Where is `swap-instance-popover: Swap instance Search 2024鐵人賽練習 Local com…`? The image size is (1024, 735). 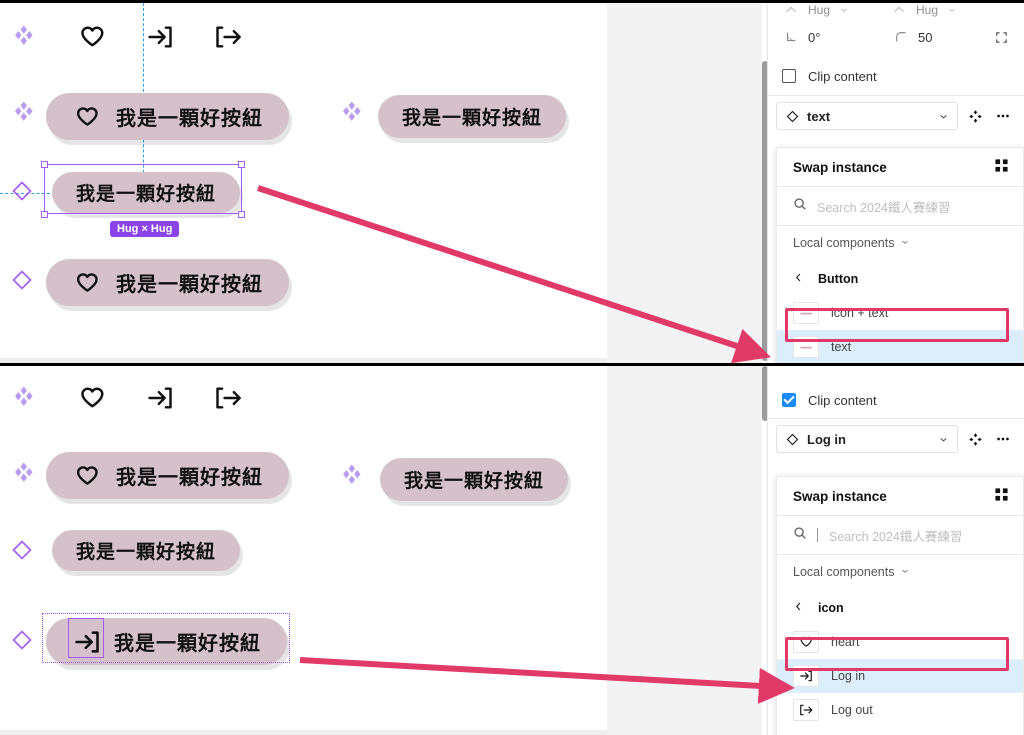
swap-instance-popover: Swap instance Search 2024鐵人賽練習 Local com… is located at coordinates (900, 605).